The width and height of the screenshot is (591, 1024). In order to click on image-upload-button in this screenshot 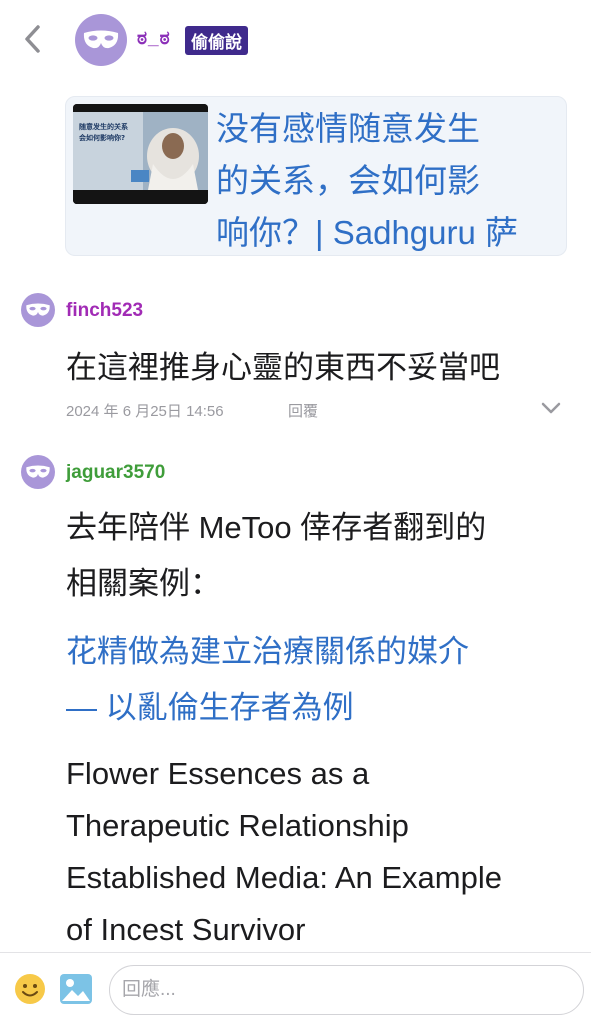, I will do `click(76, 989)`.